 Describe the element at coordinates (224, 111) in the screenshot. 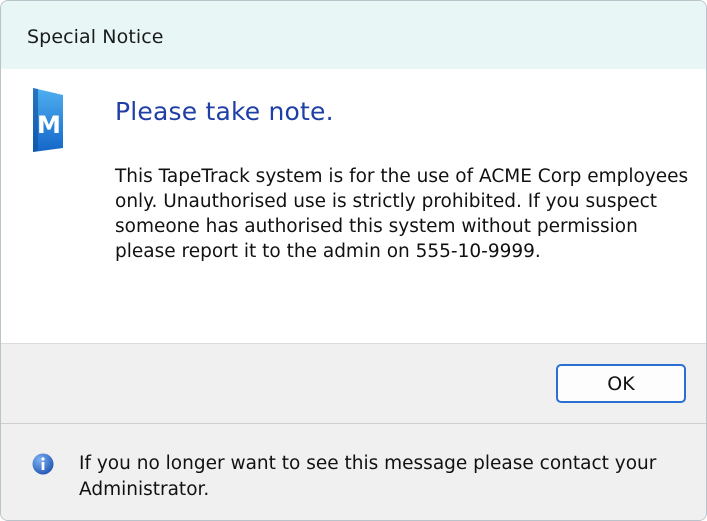

I see `dialog-heading: Please take note.` at that location.